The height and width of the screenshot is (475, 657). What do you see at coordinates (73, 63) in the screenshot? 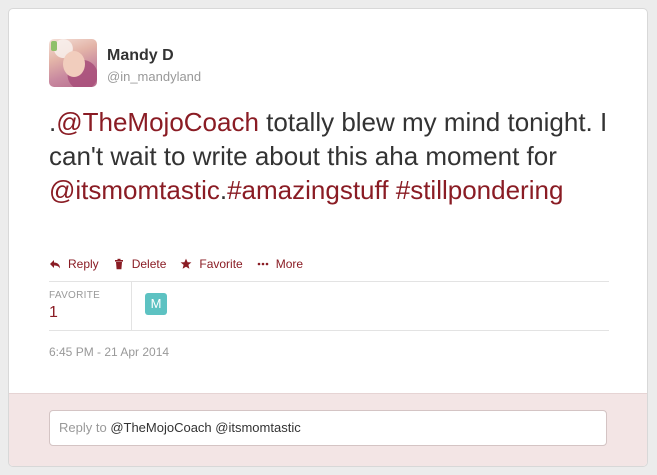
I see `avatar` at bounding box center [73, 63].